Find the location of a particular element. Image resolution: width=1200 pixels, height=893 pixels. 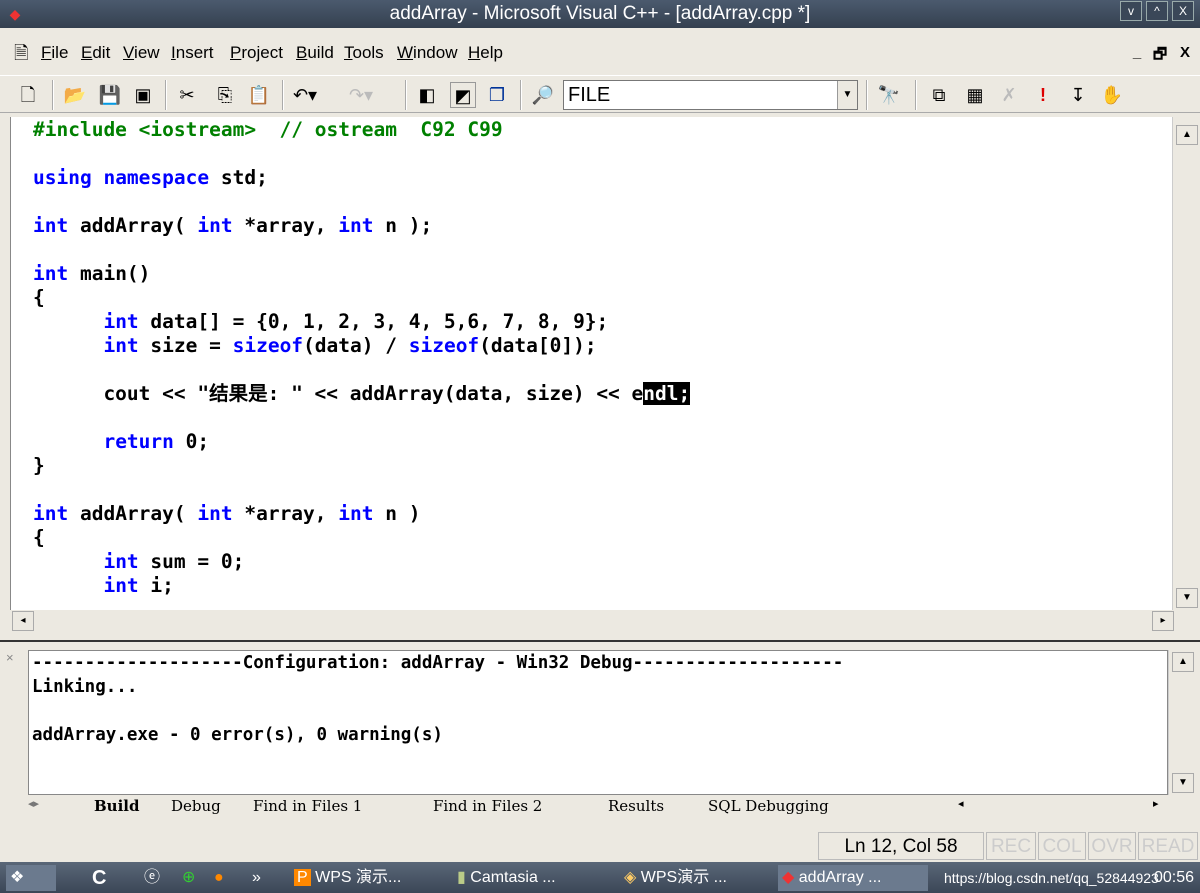

undo-icon: ↶▾ is located at coordinates (305, 95).